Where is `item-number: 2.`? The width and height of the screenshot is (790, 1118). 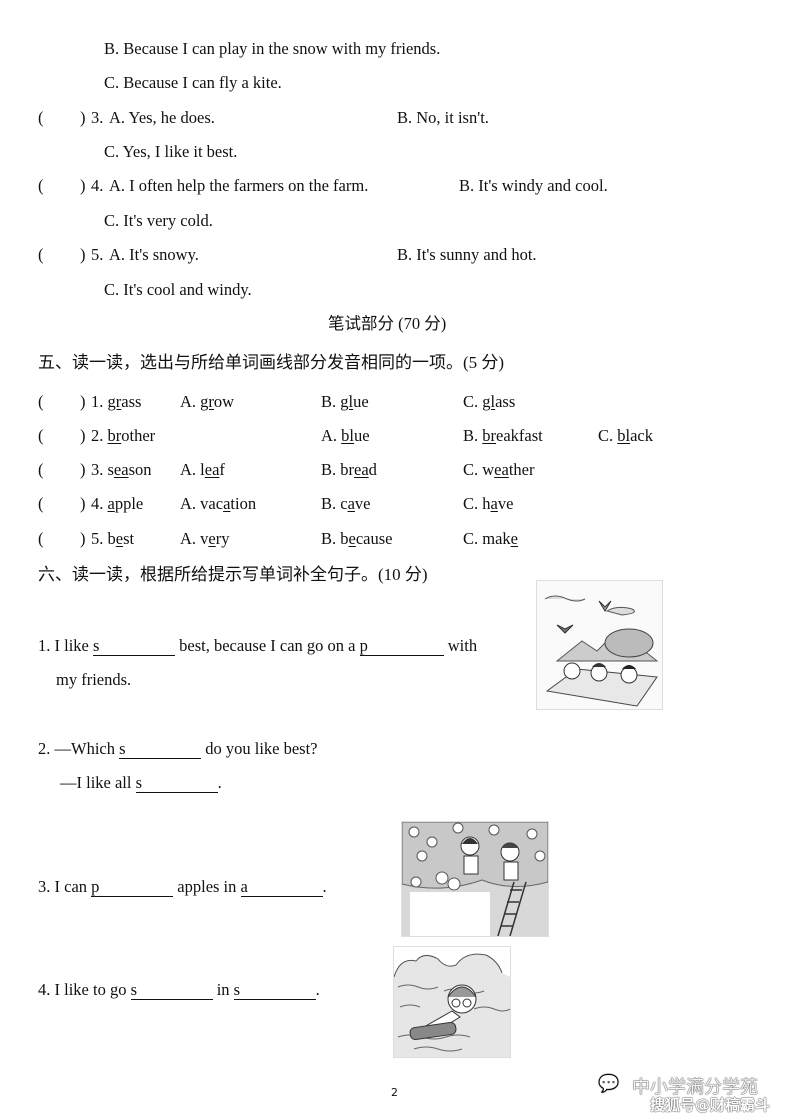
item-number: 2. is located at coordinates (97, 435).